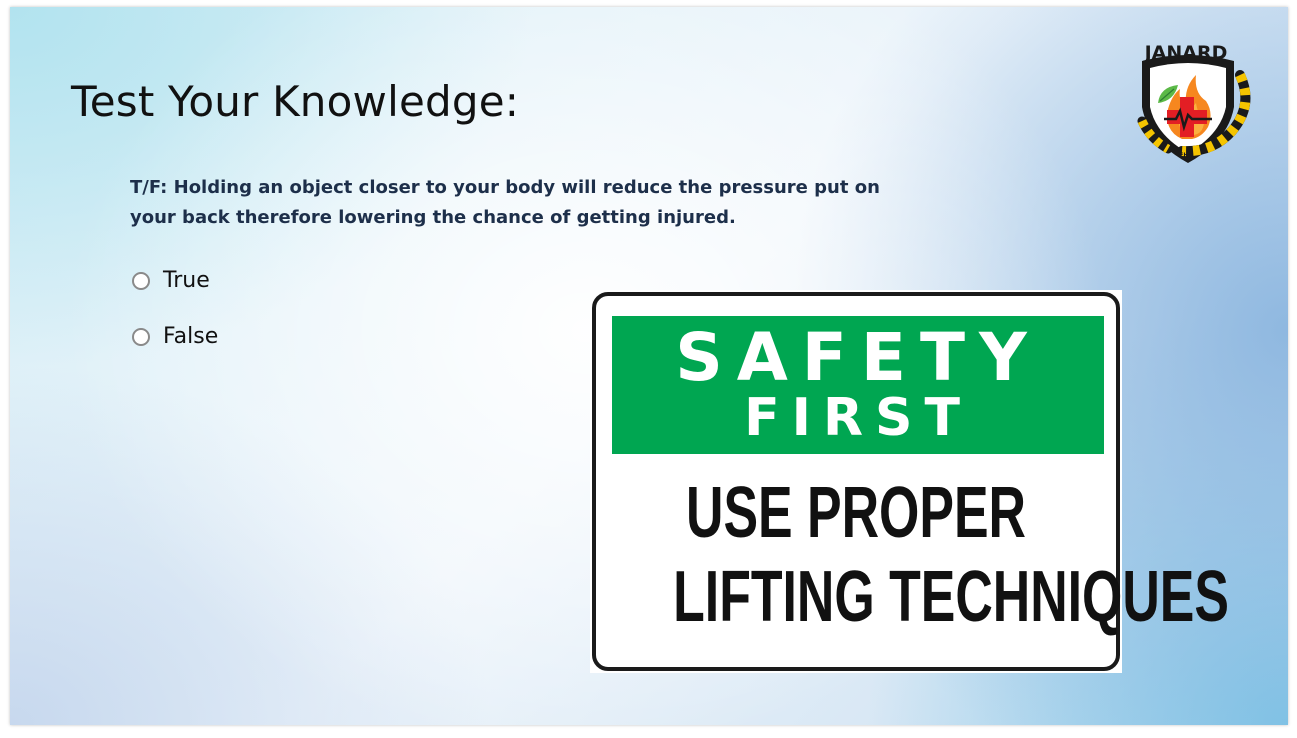 Image resolution: width=1297 pixels, height=738 pixels. What do you see at coordinates (141, 280) in the screenshot?
I see `radio-true` at bounding box center [141, 280].